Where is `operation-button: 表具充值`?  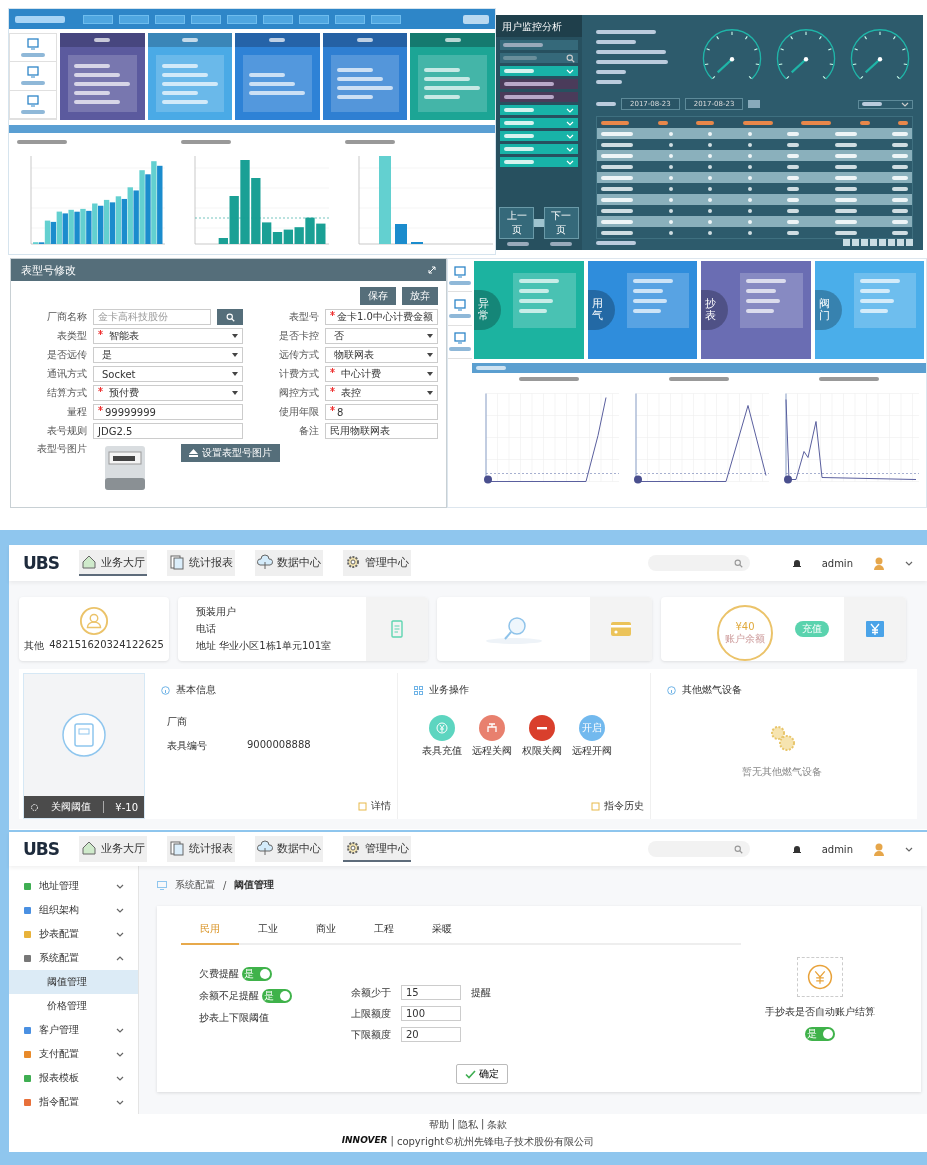 operation-button: 表具充值 is located at coordinates (442, 736).